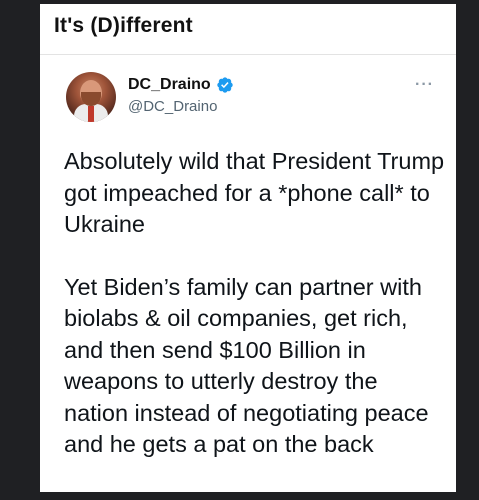  What do you see at coordinates (172, 106) in the screenshot?
I see `author-handle: @DC_Draino` at bounding box center [172, 106].